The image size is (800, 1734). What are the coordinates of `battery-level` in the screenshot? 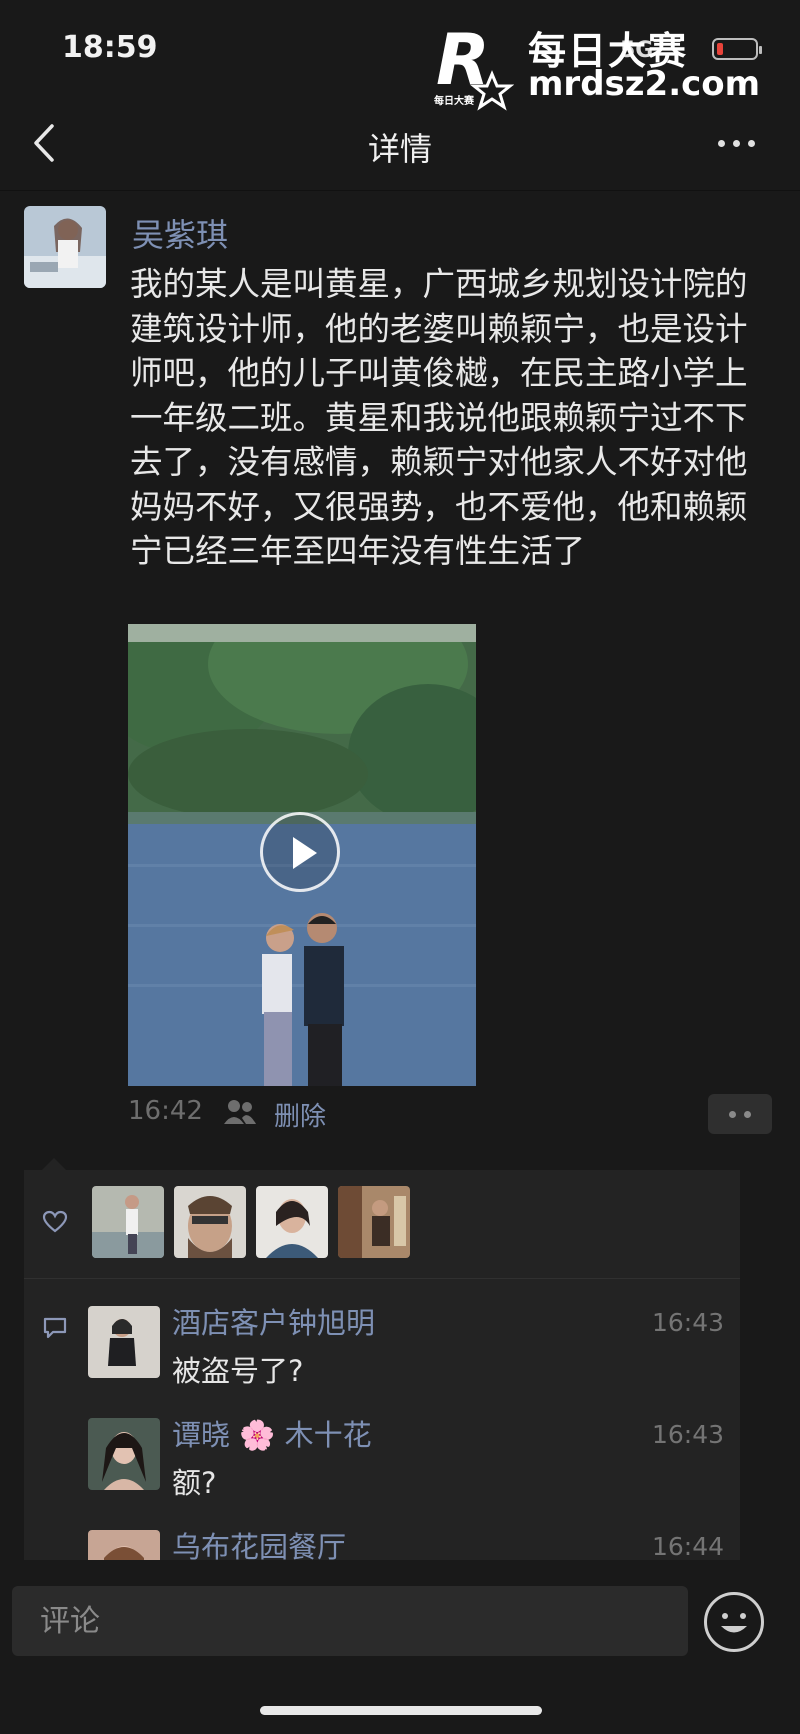 It's located at (720, 49).